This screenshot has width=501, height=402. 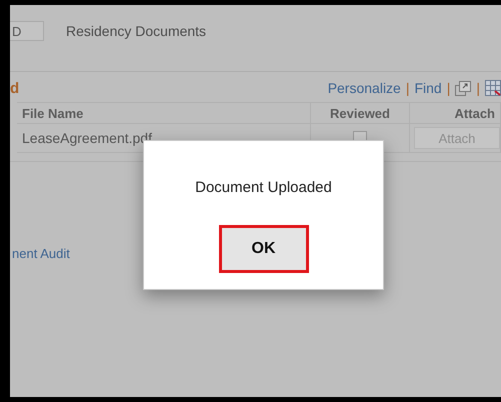 What do you see at coordinates (136, 31) in the screenshot?
I see `page-title: Residency Documents` at bounding box center [136, 31].